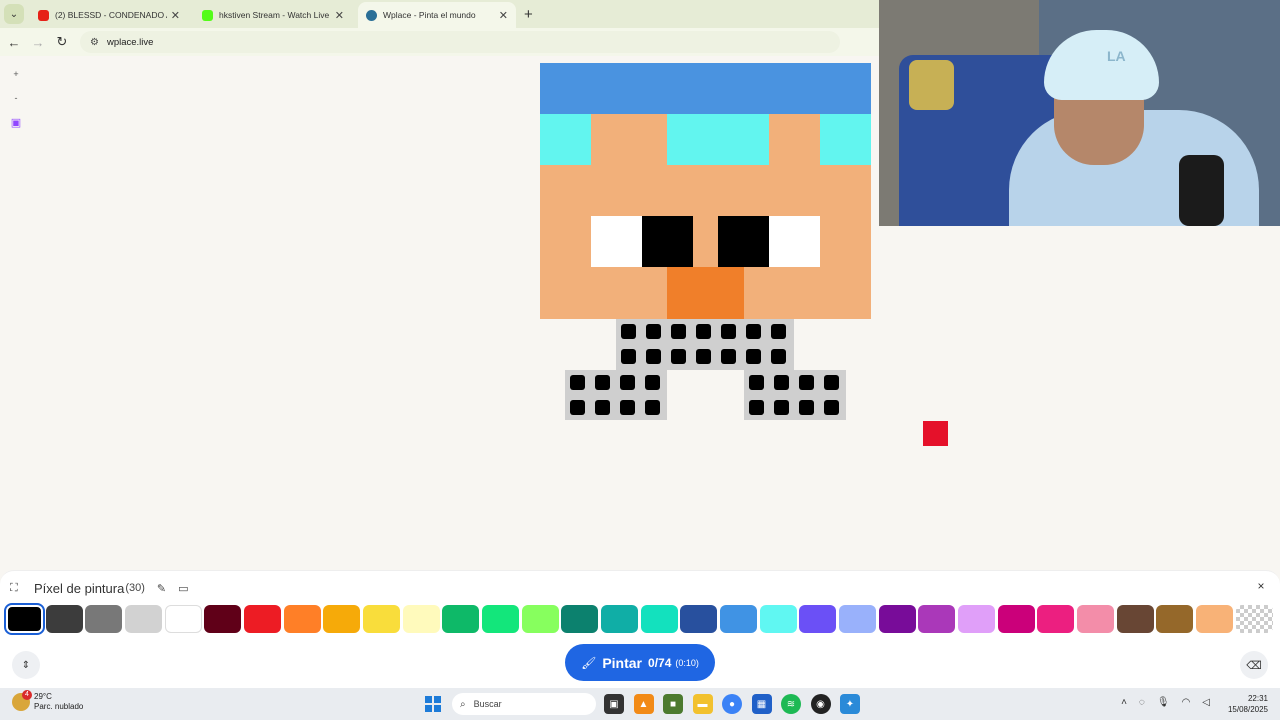 The height and width of the screenshot is (720, 1280). What do you see at coordinates (1079, 113) in the screenshot?
I see `webcam-overlay: LA` at bounding box center [1079, 113].